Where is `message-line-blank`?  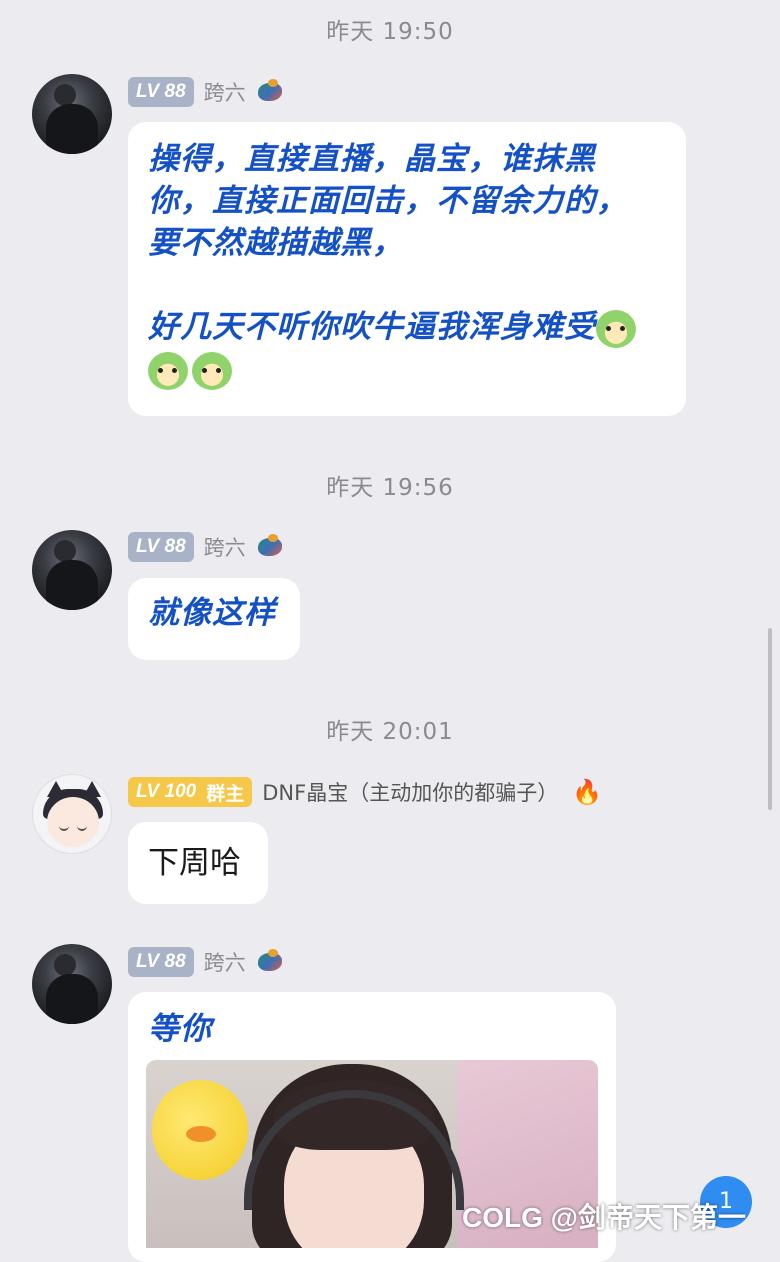 message-line-blank is located at coordinates (407, 285).